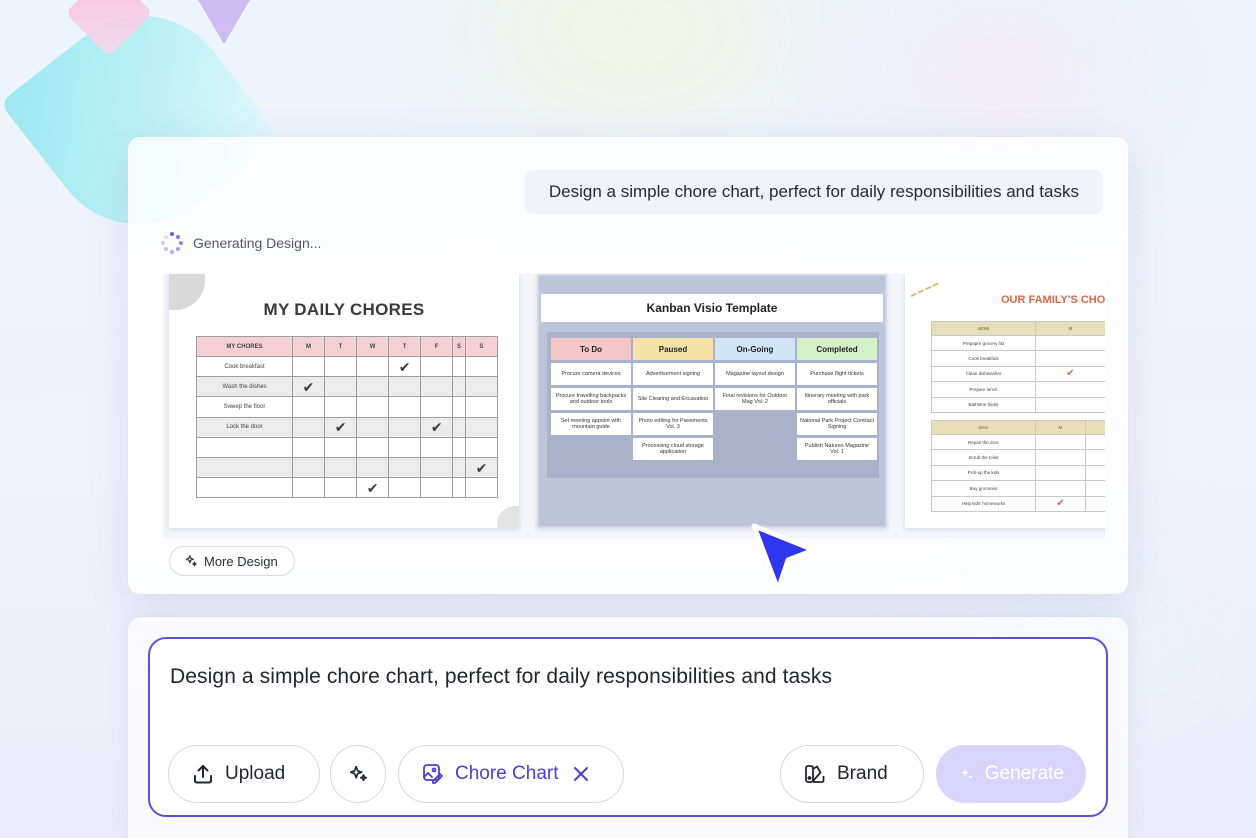 The image size is (1256, 838). Describe the element at coordinates (591, 374) in the screenshot. I see `kanban-card: Procure camera devices` at that location.